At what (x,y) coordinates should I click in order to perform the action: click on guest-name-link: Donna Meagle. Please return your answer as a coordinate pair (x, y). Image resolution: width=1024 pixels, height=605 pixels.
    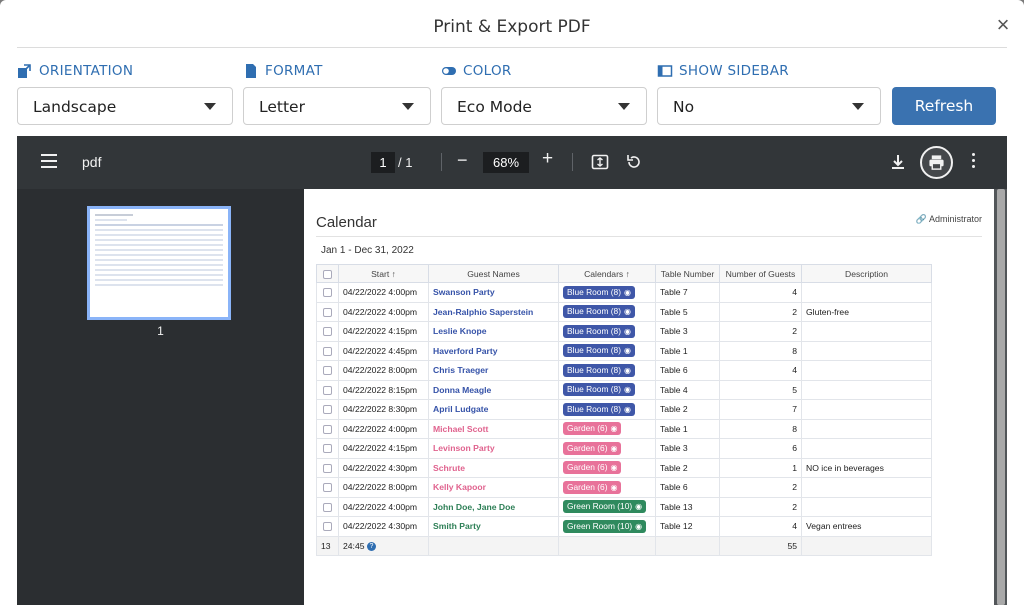
    Looking at the image, I should click on (493, 389).